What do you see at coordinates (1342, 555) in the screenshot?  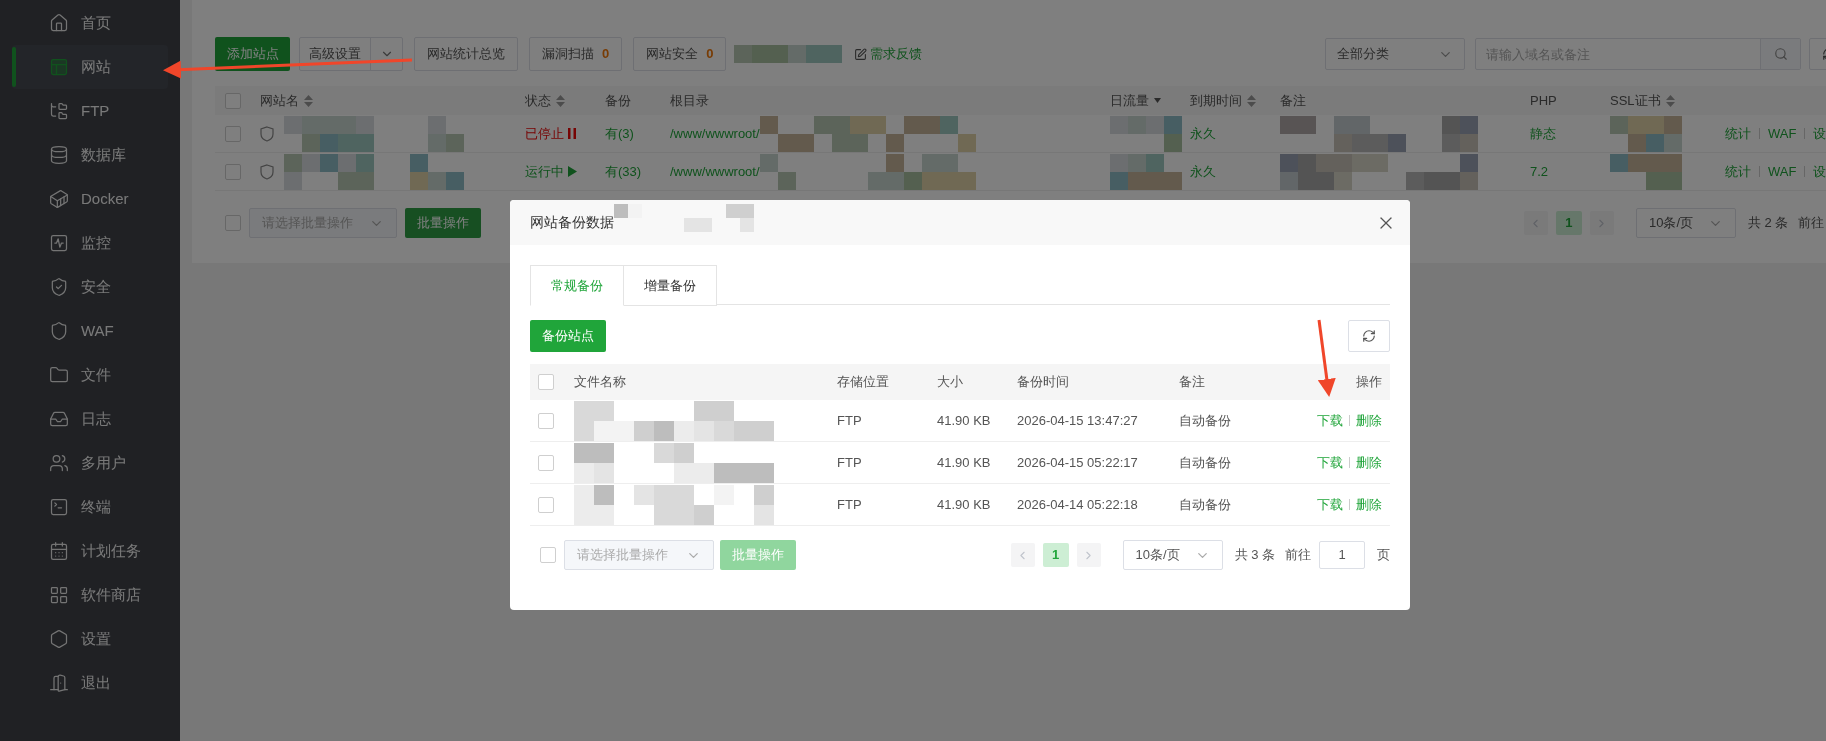 I see `page-input: 1` at bounding box center [1342, 555].